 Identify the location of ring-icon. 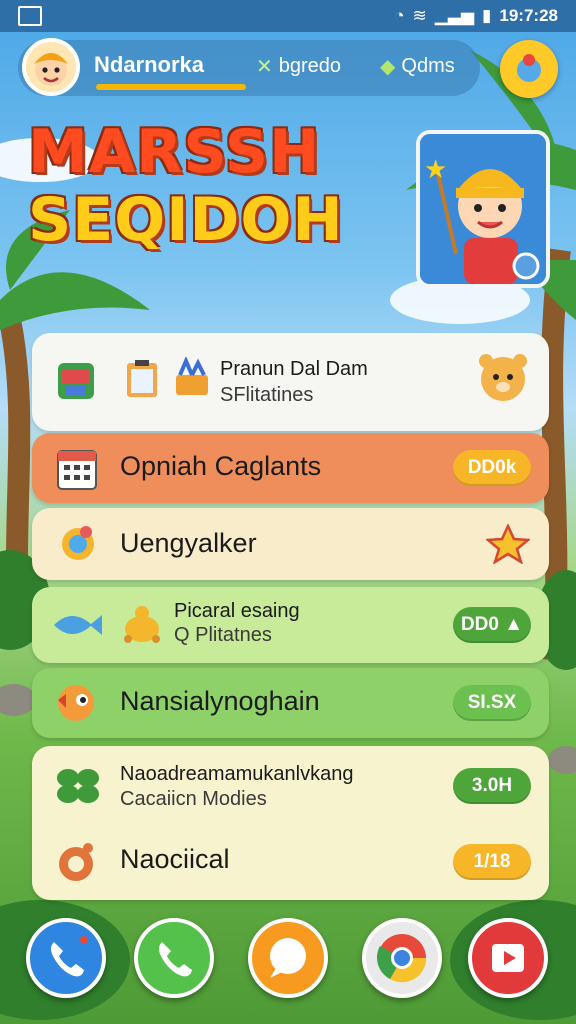
(77, 865).